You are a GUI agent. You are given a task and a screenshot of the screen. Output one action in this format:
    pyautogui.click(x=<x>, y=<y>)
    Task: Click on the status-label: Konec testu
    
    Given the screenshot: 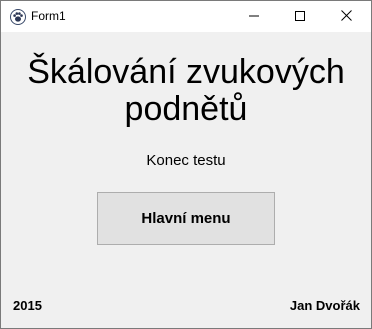 What is the action you would take?
    pyautogui.click(x=186, y=160)
    